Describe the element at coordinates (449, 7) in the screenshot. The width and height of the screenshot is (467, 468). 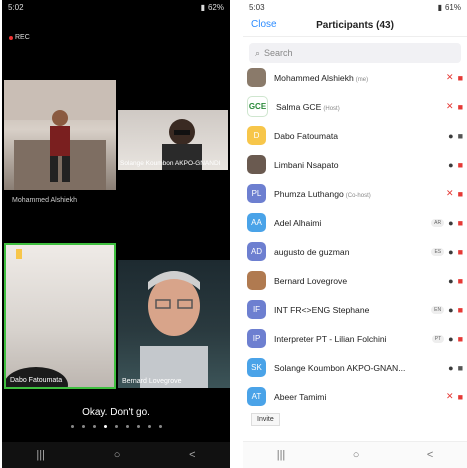
I see `status-icons: ▮ 61%` at that location.